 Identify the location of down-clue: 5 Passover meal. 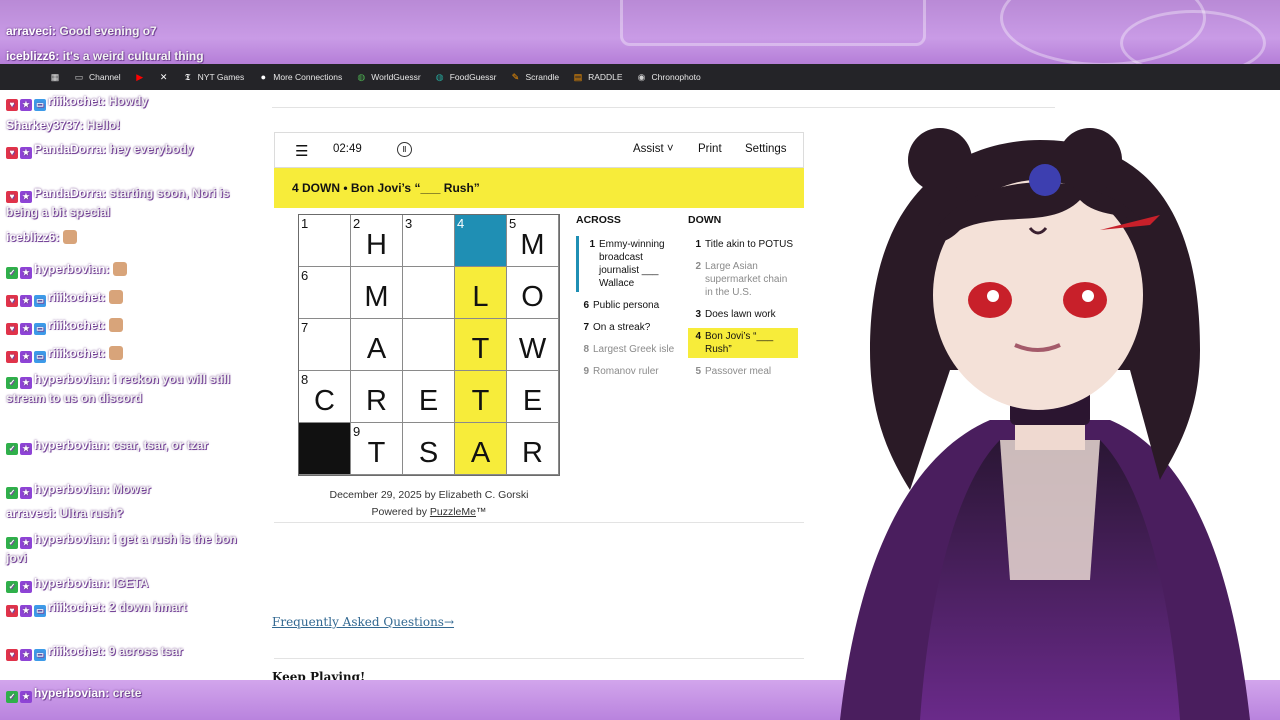
(743, 371).